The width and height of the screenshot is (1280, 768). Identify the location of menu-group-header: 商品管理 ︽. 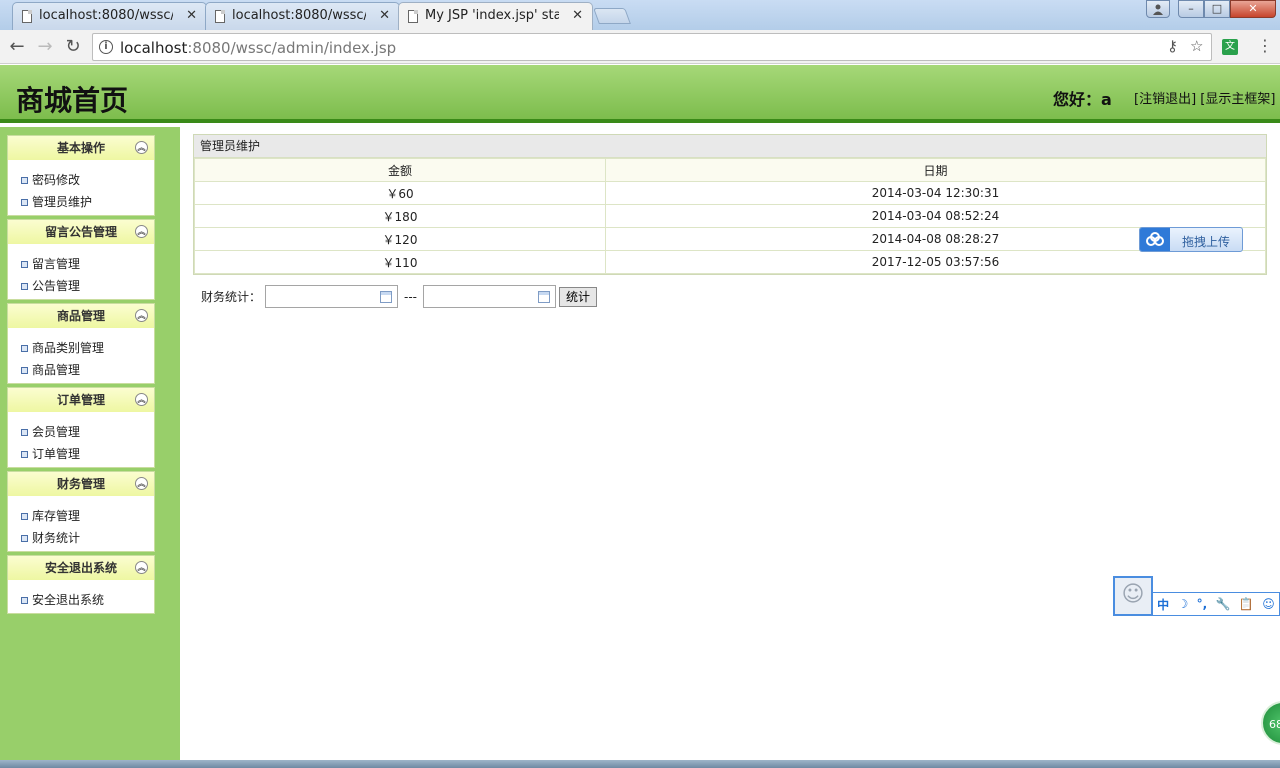
(81, 316).